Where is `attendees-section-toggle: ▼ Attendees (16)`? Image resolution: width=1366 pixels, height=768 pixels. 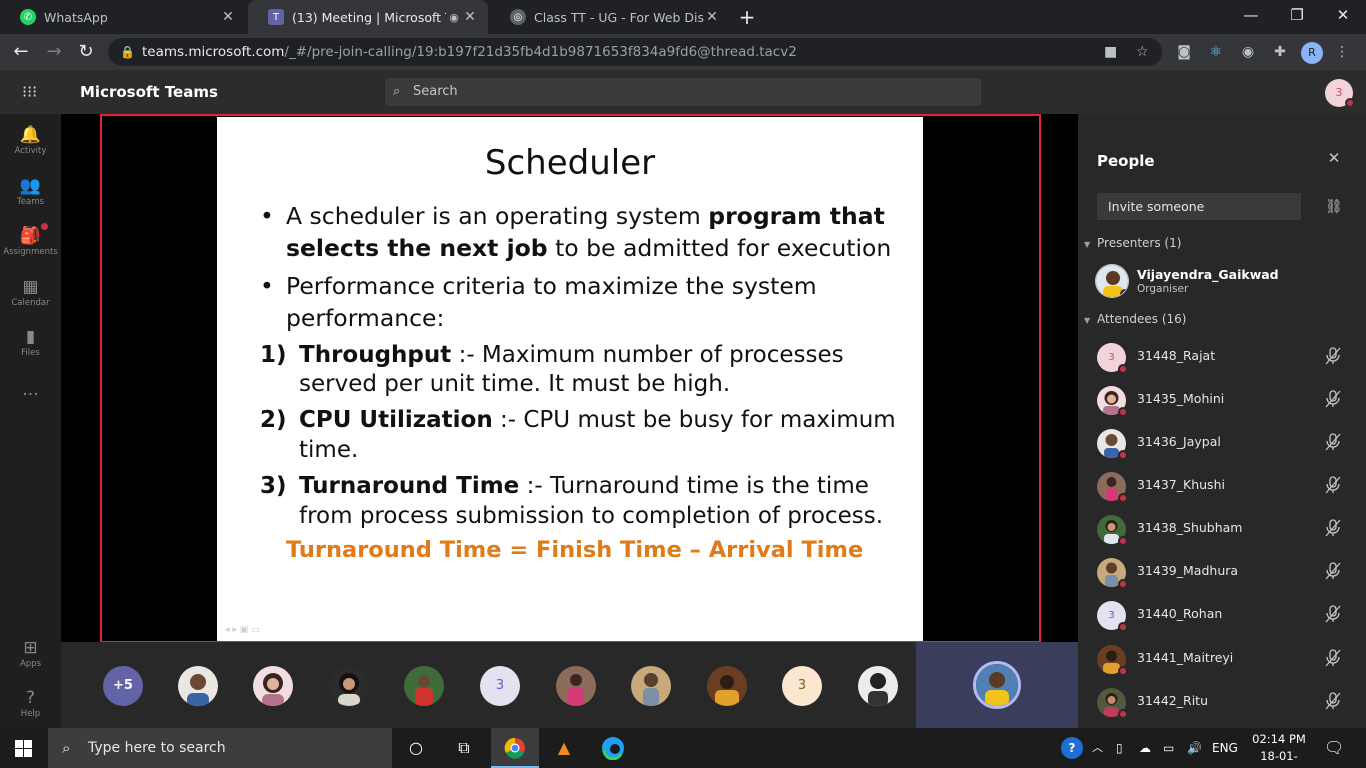 attendees-section-toggle: ▼ Attendees (16) is located at coordinates (1135, 319).